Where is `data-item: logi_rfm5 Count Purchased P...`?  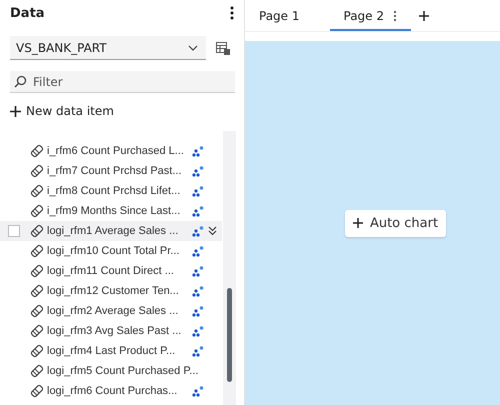 data-item: logi_rfm5 Count Purchased P... is located at coordinates (111, 371).